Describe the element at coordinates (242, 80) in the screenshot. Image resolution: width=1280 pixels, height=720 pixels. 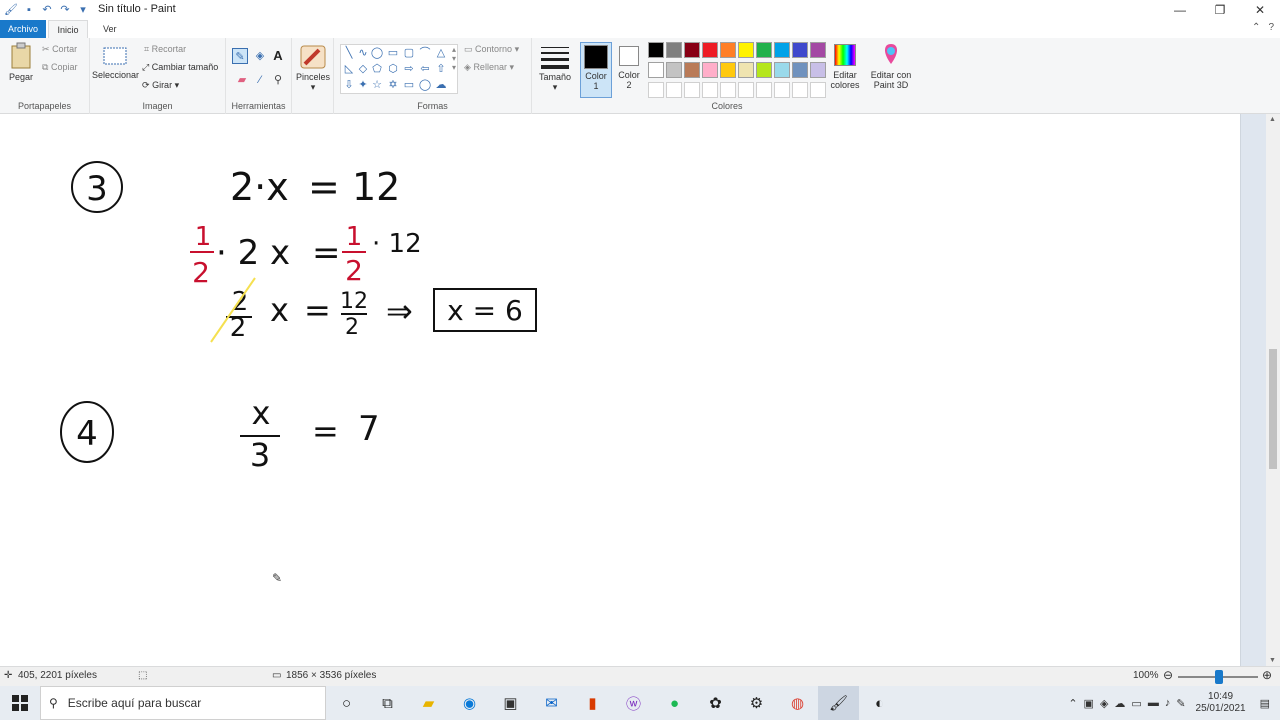
I see `eraser-icon: ▰` at that location.